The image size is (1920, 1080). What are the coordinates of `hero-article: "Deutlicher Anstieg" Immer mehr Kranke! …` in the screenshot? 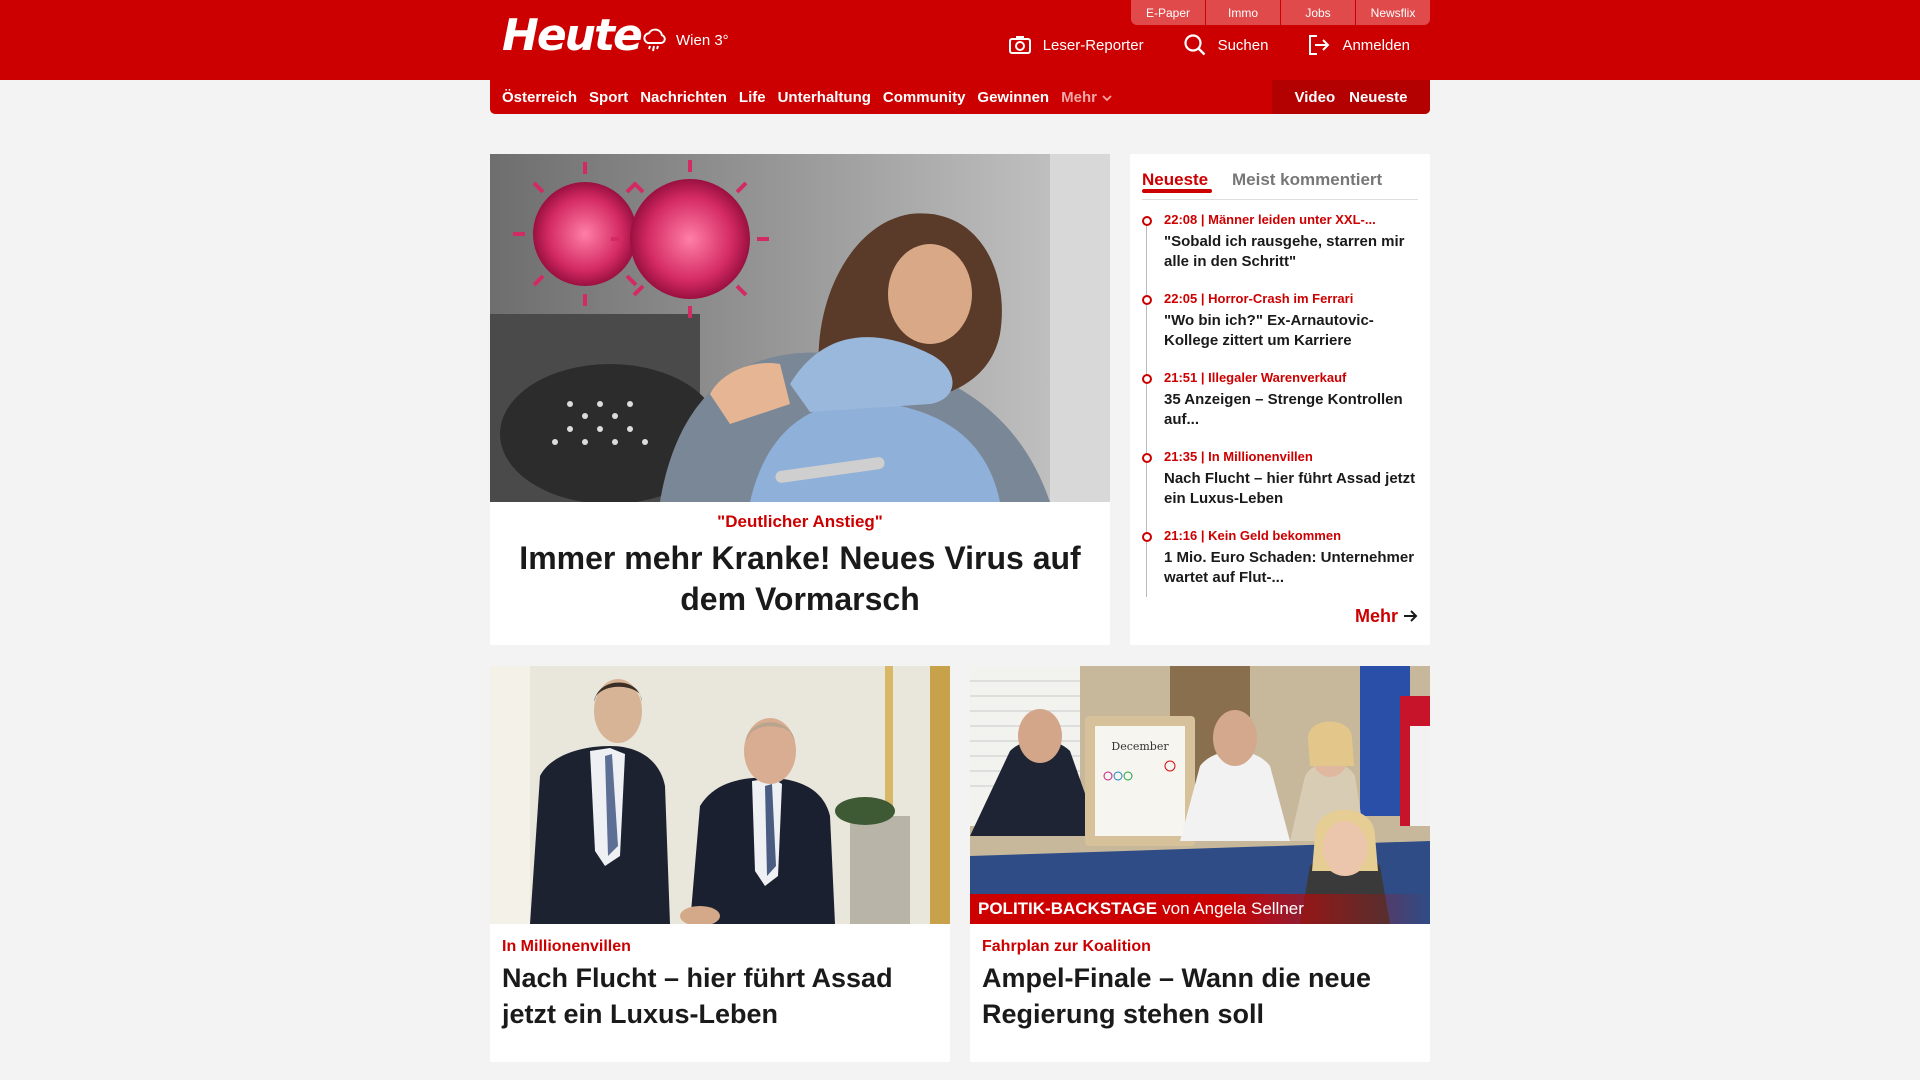 It's located at (800, 399).